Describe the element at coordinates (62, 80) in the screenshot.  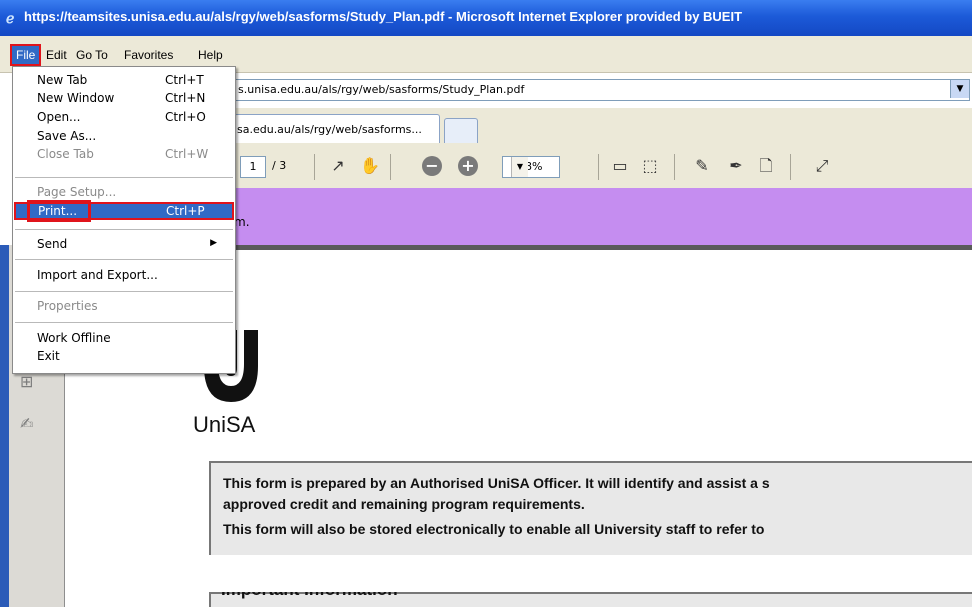
I see `menu-item-label: New Tab` at that location.